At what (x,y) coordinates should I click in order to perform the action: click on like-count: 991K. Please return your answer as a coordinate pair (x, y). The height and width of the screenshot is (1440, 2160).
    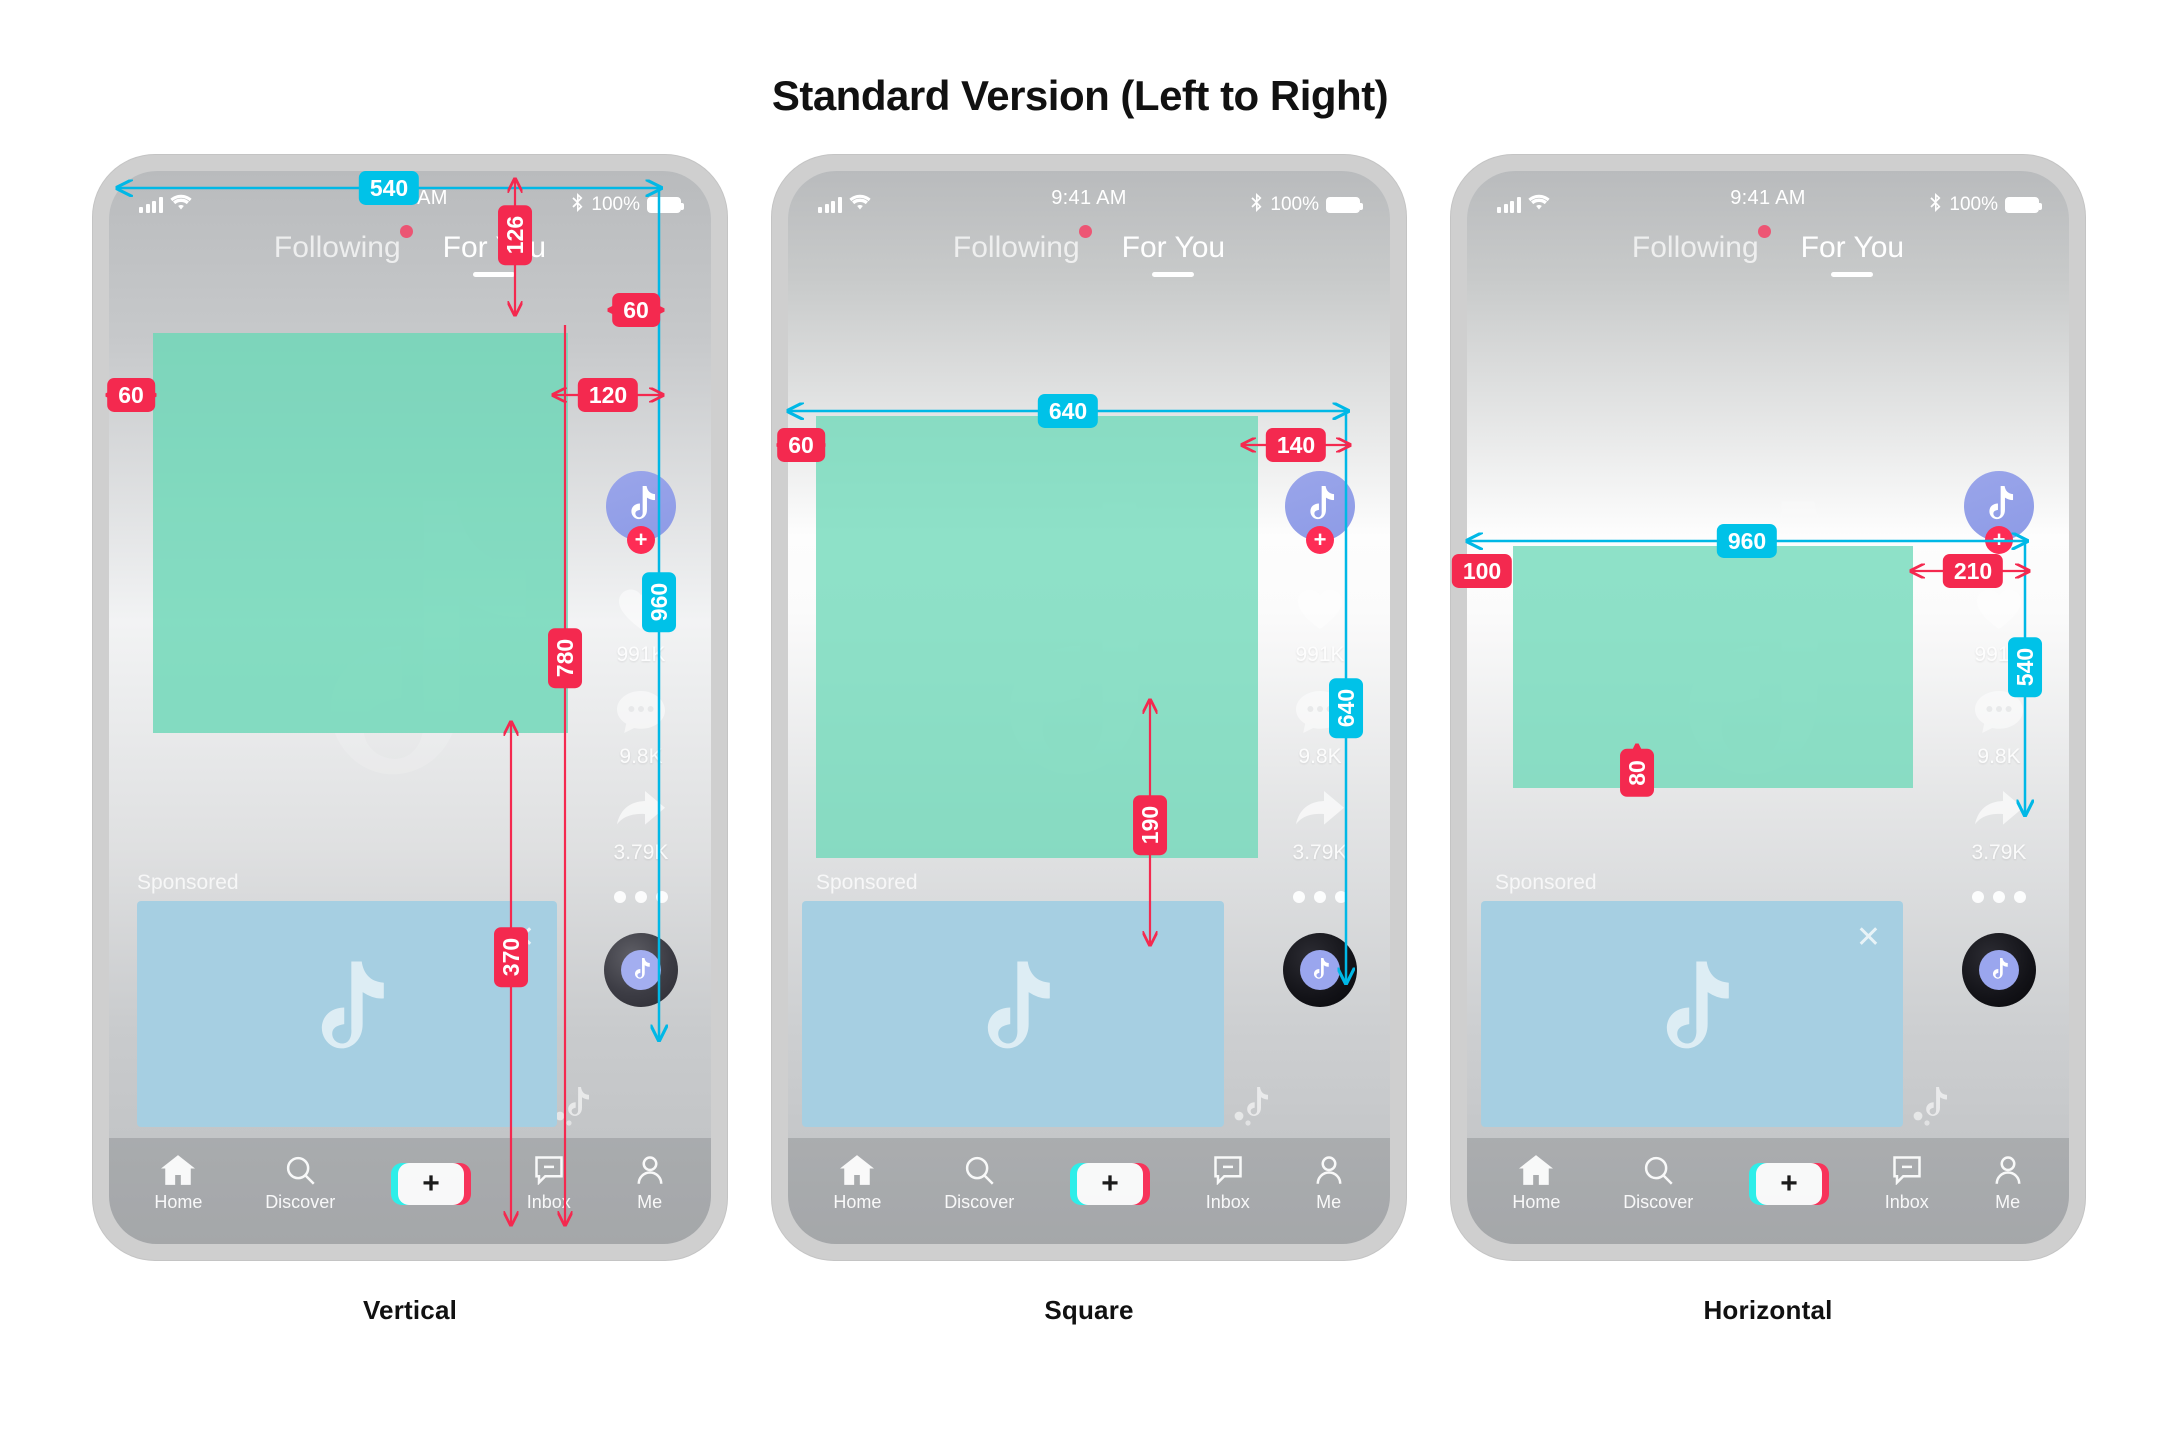
    Looking at the image, I should click on (1320, 654).